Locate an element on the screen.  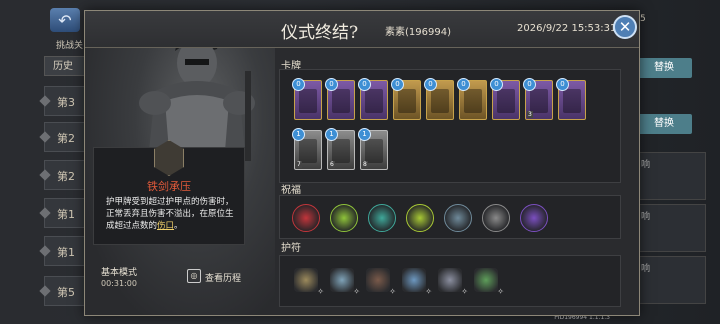
back-button: ↶ is located at coordinates (65, 20).